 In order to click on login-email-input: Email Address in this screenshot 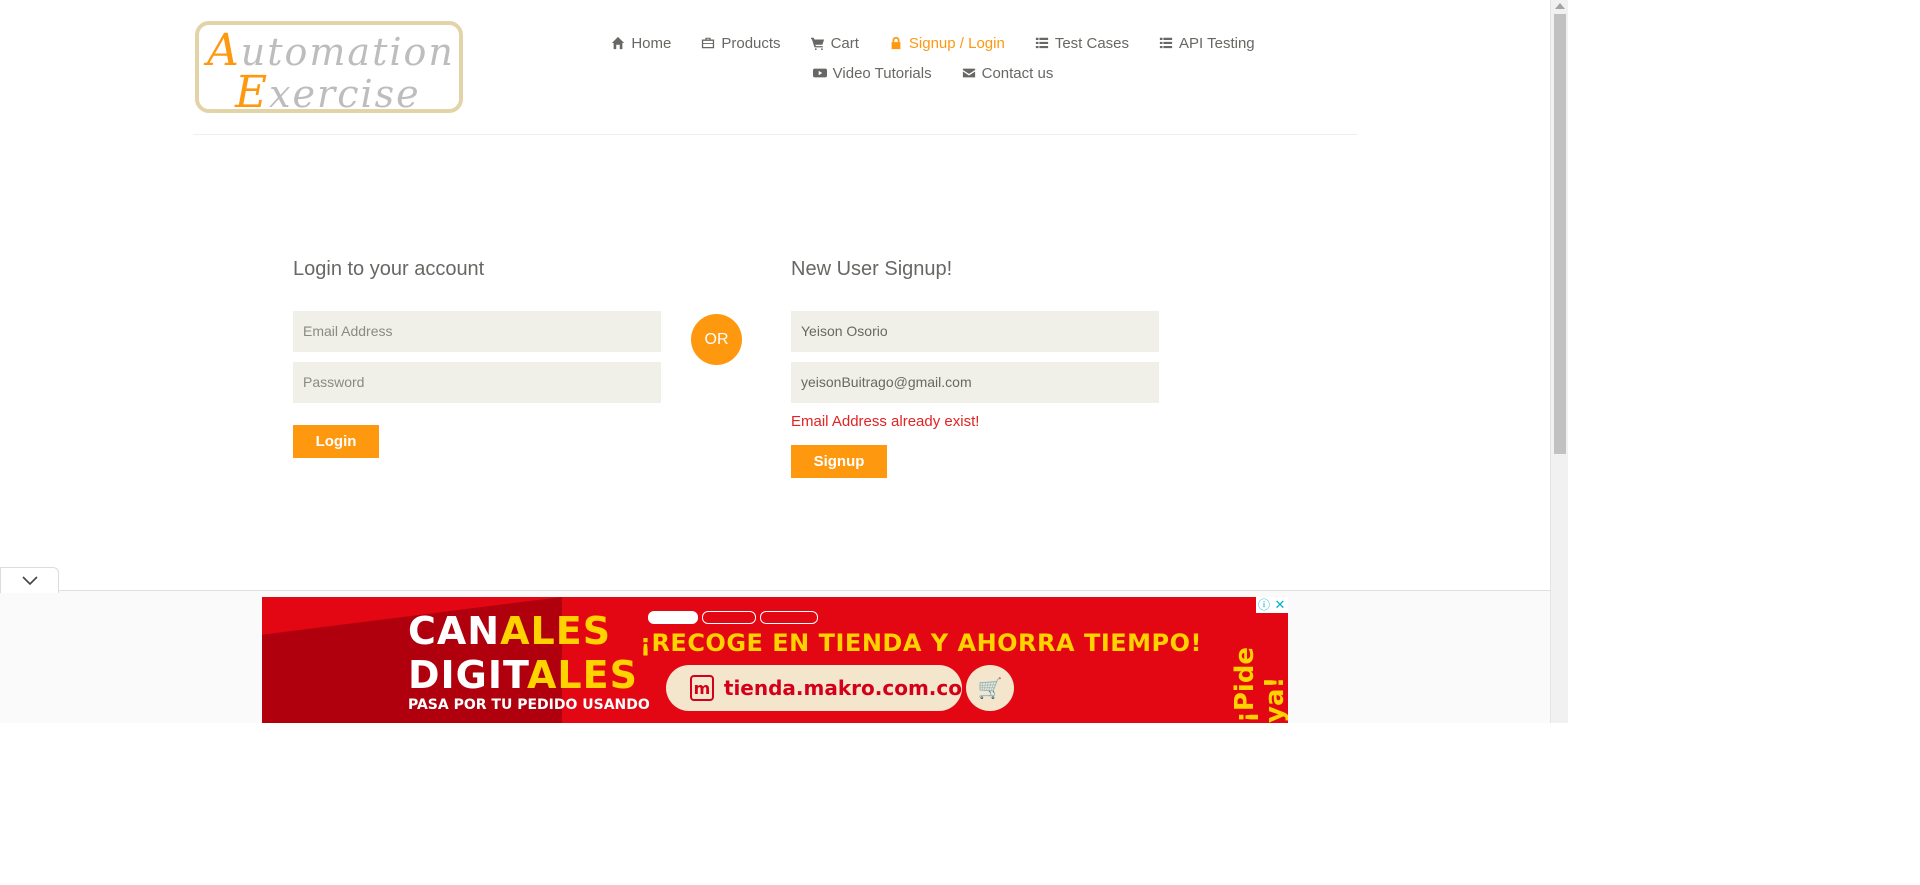, I will do `click(477, 331)`.